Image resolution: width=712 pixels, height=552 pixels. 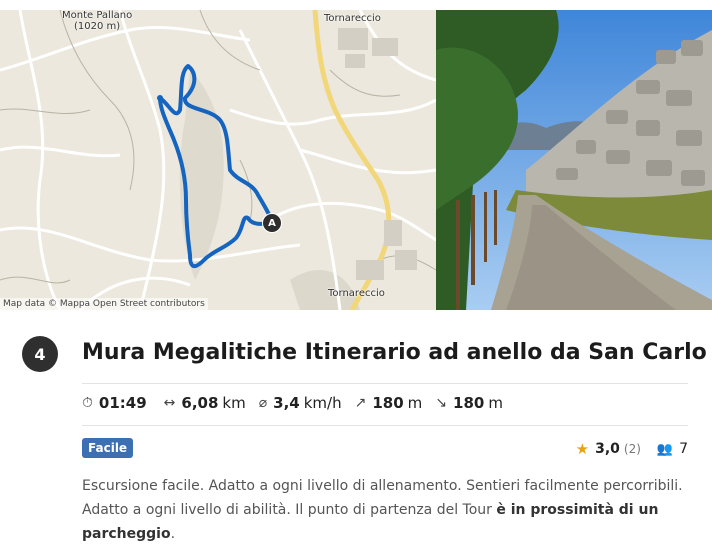 What do you see at coordinates (286, 403) in the screenshot?
I see `speed-value: 3,4` at bounding box center [286, 403].